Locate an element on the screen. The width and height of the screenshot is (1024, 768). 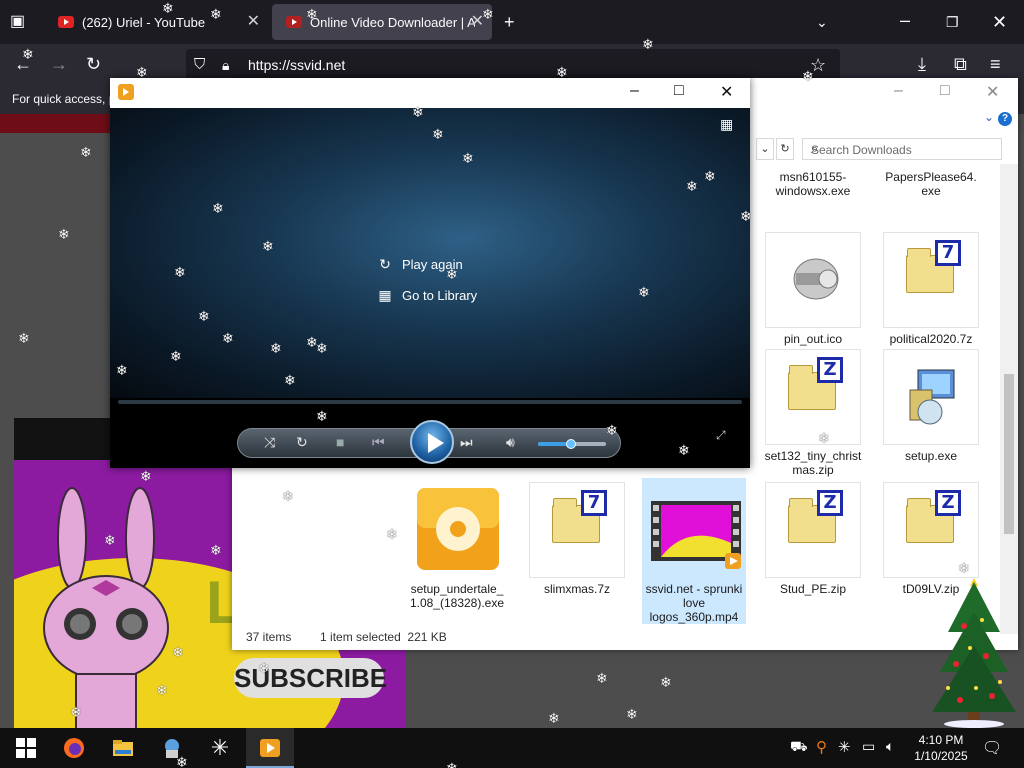
media-player-title-bar: – □ ✕ is located at coordinates (430, 93).